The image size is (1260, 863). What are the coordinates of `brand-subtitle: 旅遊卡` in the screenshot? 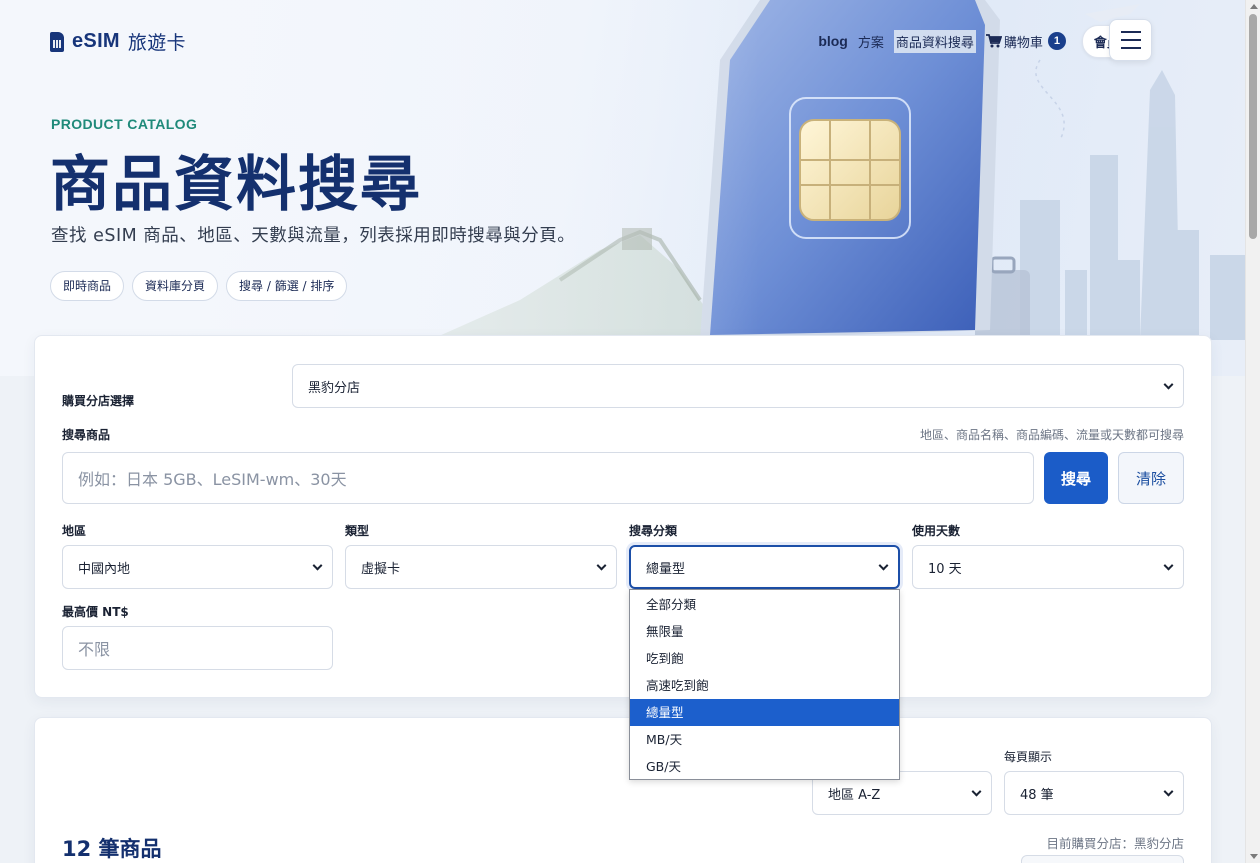 It's located at (156, 43).